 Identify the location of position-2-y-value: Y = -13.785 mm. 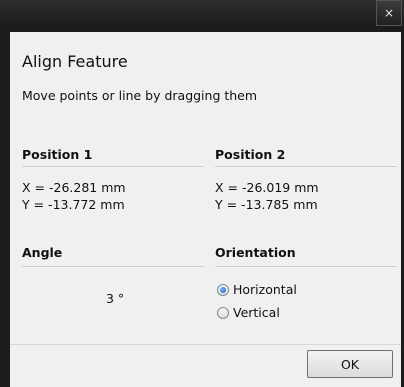
(266, 204).